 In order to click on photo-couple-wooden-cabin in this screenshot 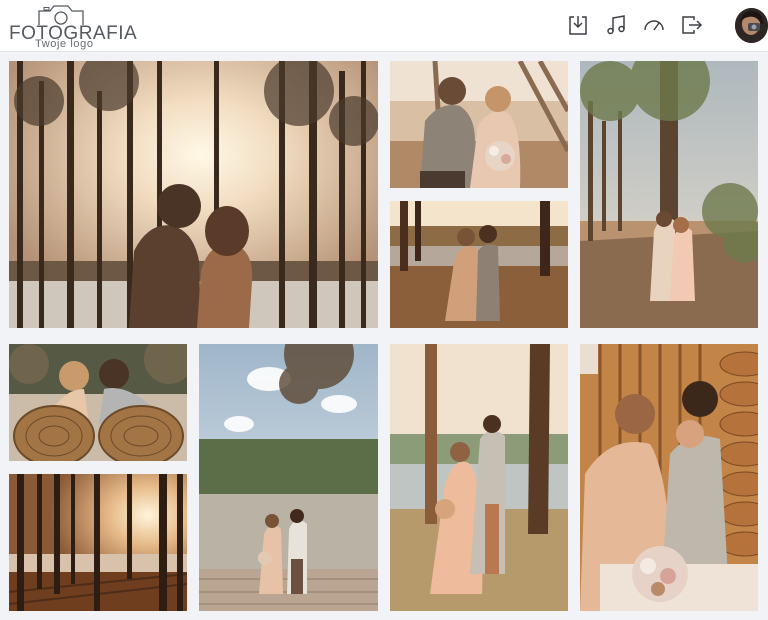, I will do `click(669, 477)`.